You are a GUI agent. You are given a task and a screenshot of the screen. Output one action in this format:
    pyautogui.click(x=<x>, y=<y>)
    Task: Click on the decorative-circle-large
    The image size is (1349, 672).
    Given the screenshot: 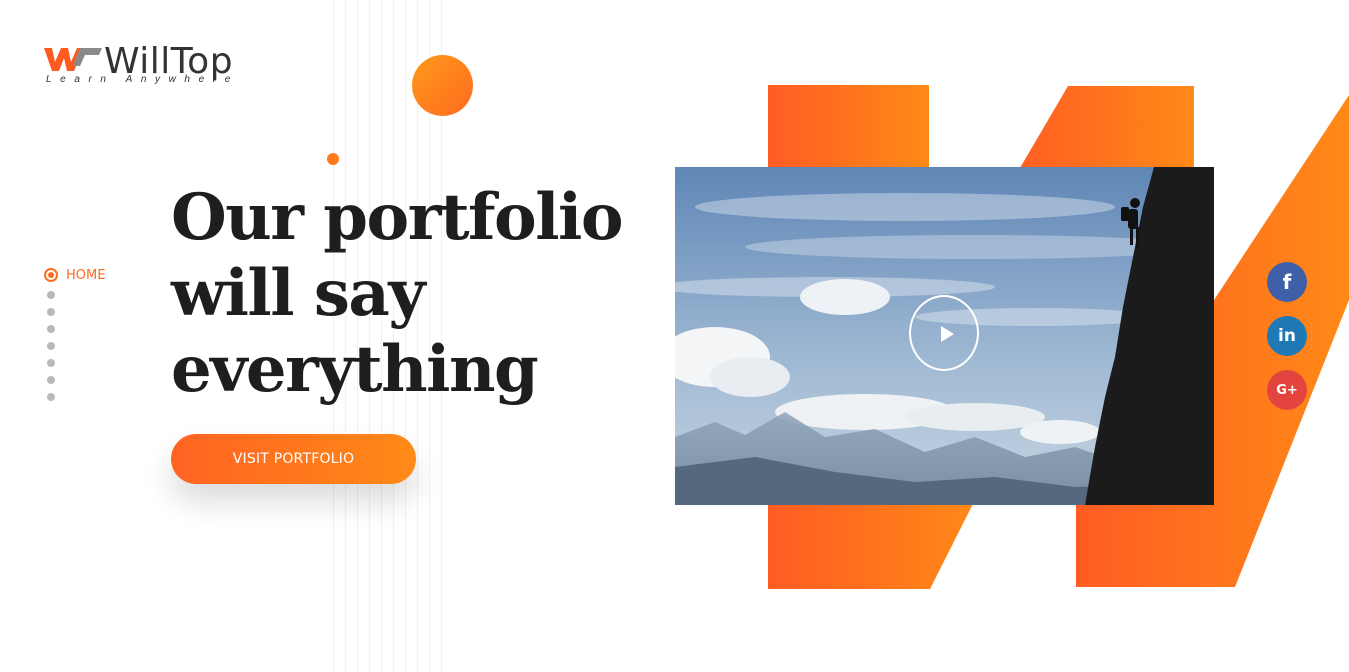 What is the action you would take?
    pyautogui.click(x=442, y=85)
    